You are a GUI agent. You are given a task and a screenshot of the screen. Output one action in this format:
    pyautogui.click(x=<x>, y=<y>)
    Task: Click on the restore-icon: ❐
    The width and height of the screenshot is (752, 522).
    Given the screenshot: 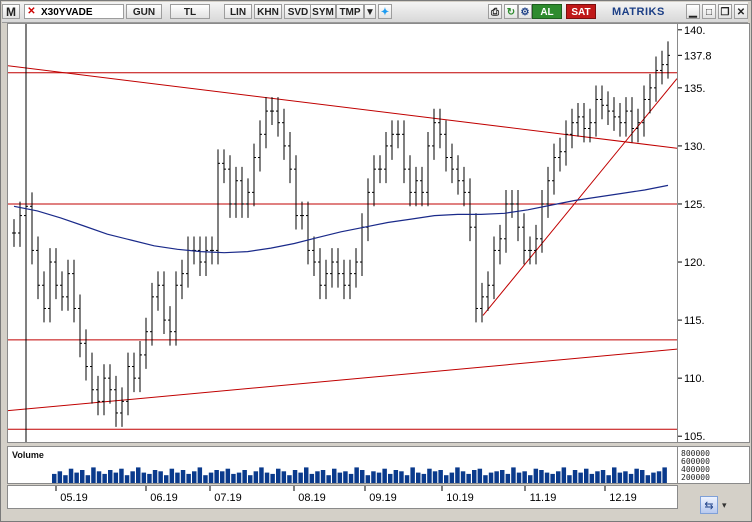 What is the action you would take?
    pyautogui.click(x=725, y=11)
    